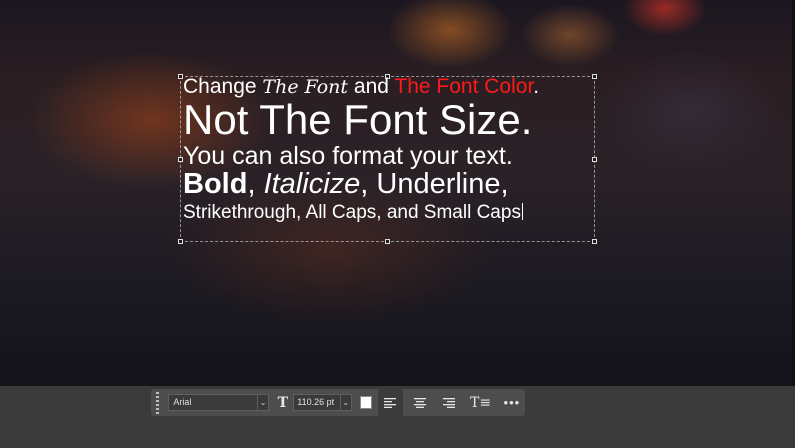  Describe the element at coordinates (387, 241) in the screenshot. I see `resize-handle-bottom-center` at that location.